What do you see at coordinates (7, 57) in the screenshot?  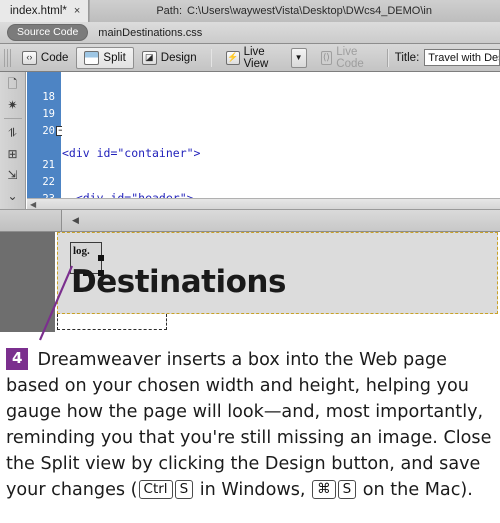 I see `toolbar-grip` at bounding box center [7, 57].